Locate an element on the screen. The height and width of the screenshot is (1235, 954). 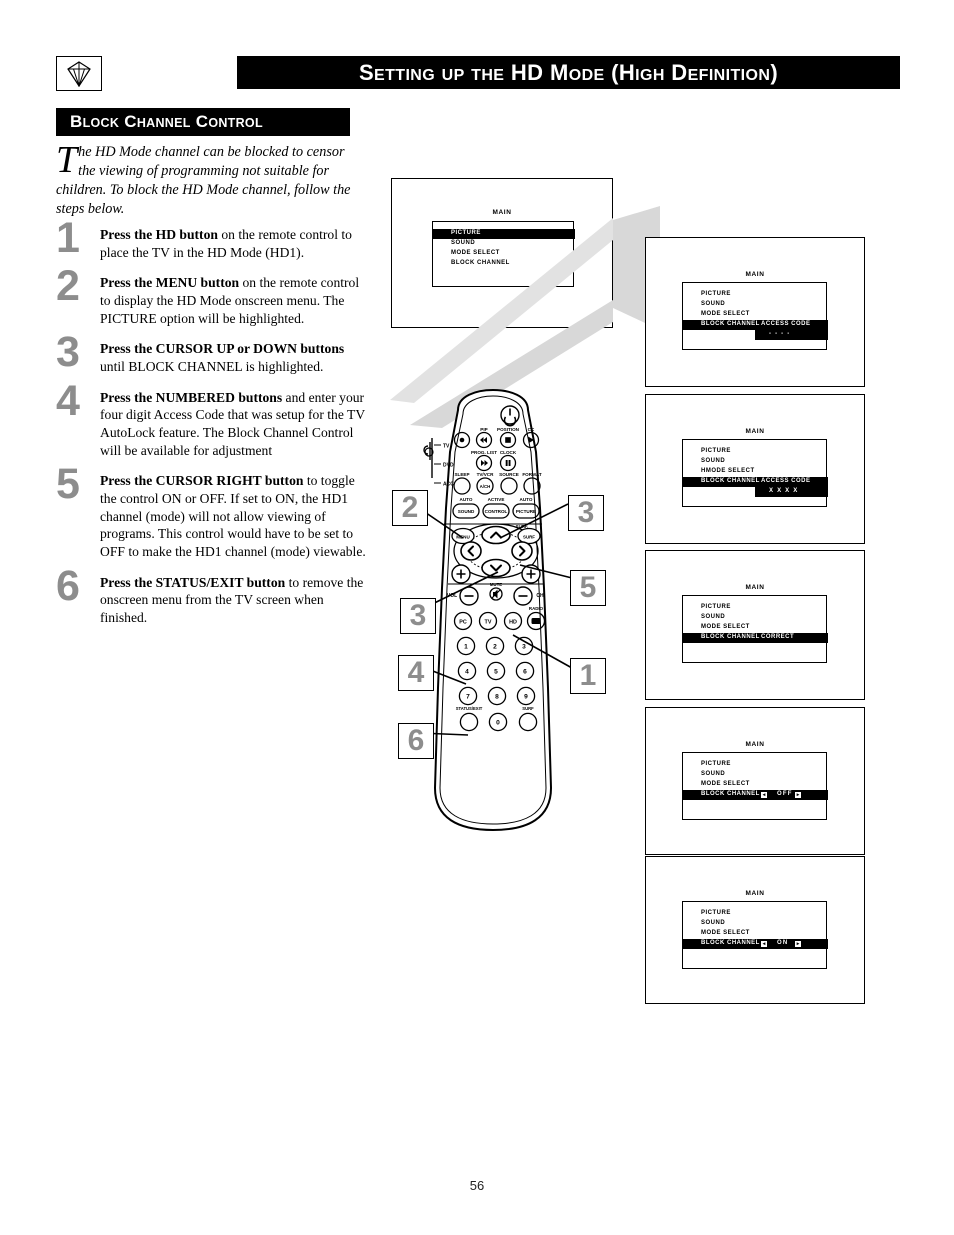
svg-text: 8 is located at coordinates (497, 697).